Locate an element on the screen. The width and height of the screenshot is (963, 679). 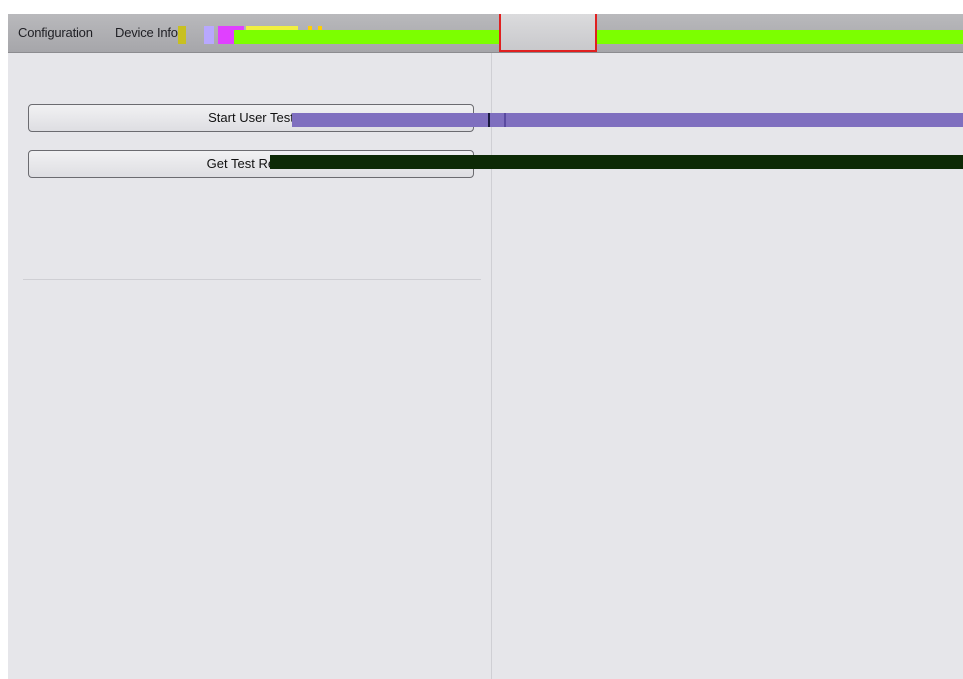
tab-configuration: Configuration is located at coordinates (55, 33).